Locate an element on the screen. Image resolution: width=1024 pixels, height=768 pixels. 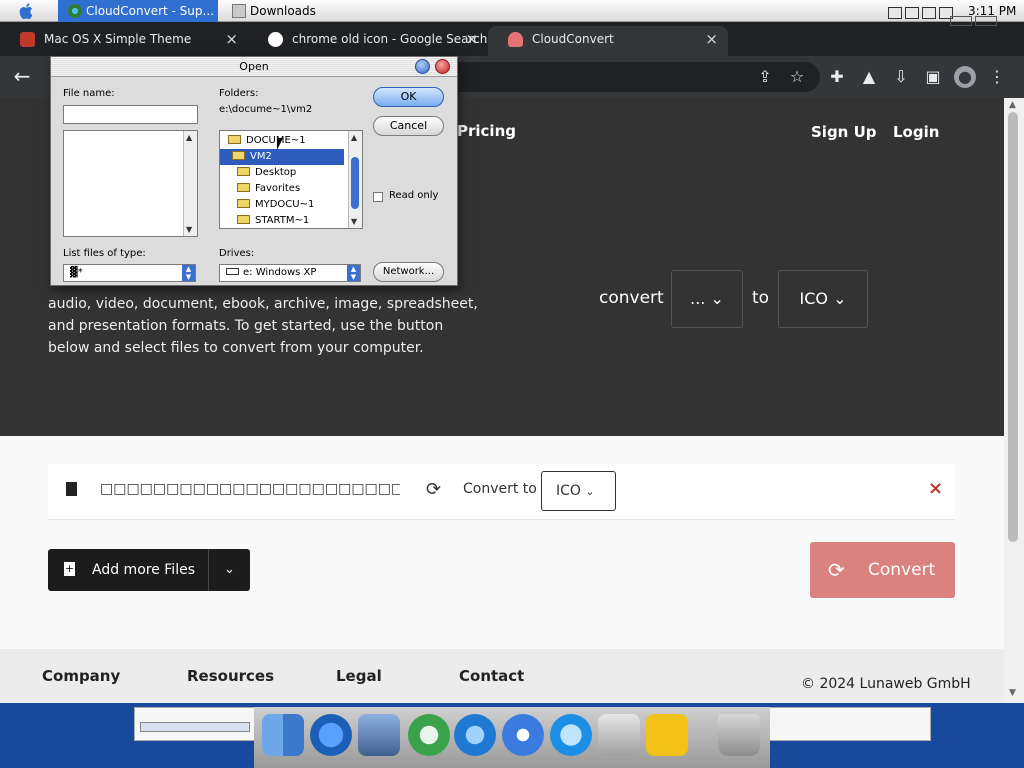
itunes-icon is located at coordinates (429, 735).